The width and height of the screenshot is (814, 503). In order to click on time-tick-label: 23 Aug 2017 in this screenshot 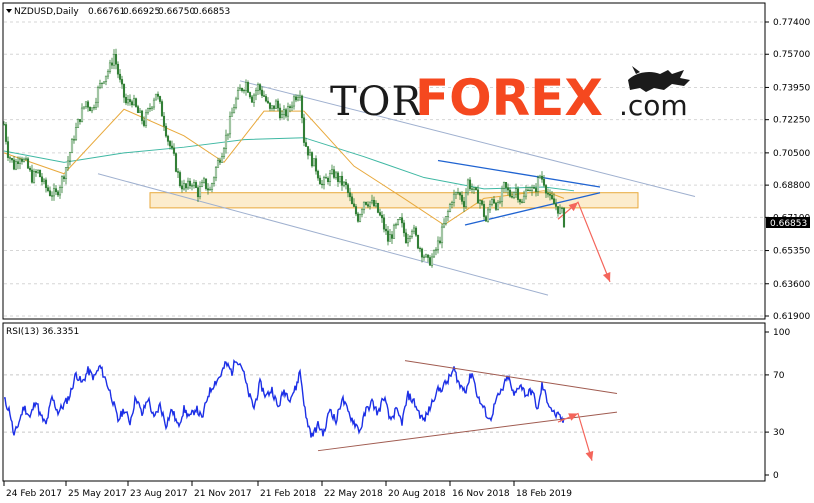, I will do `click(159, 494)`.